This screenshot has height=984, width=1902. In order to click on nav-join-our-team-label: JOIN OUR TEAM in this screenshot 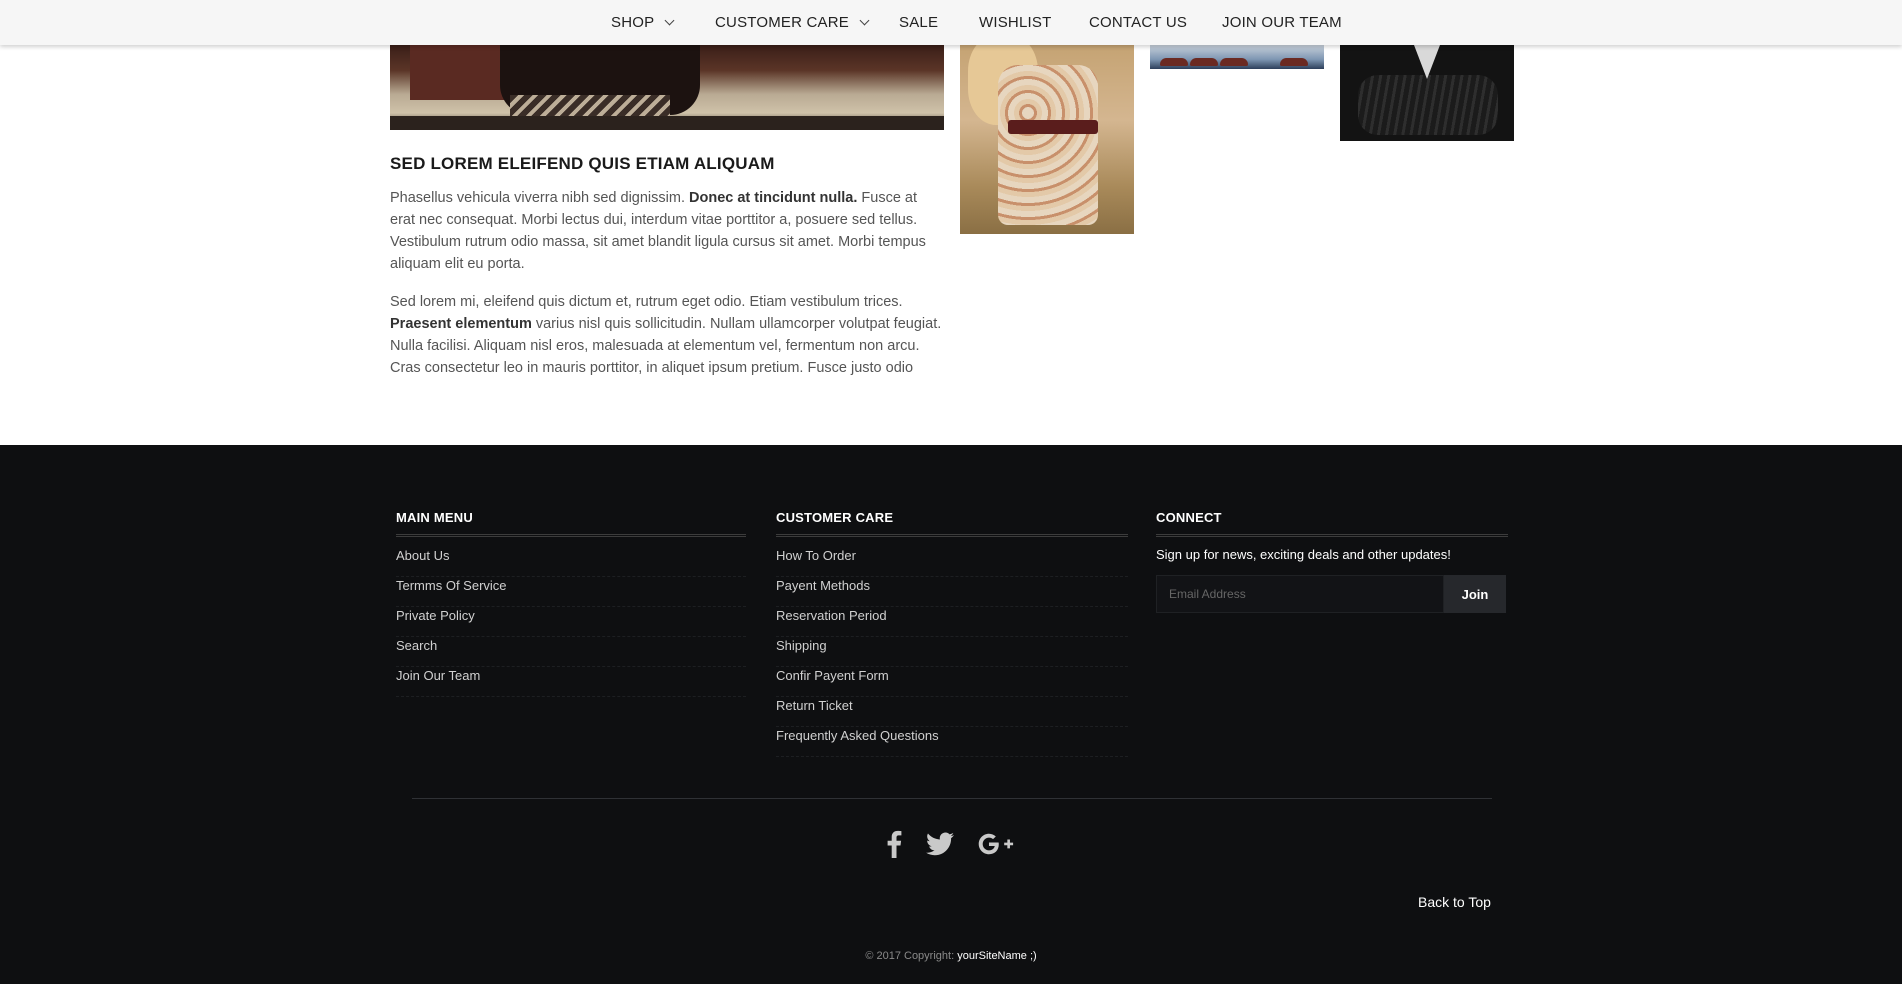, I will do `click(1282, 22)`.